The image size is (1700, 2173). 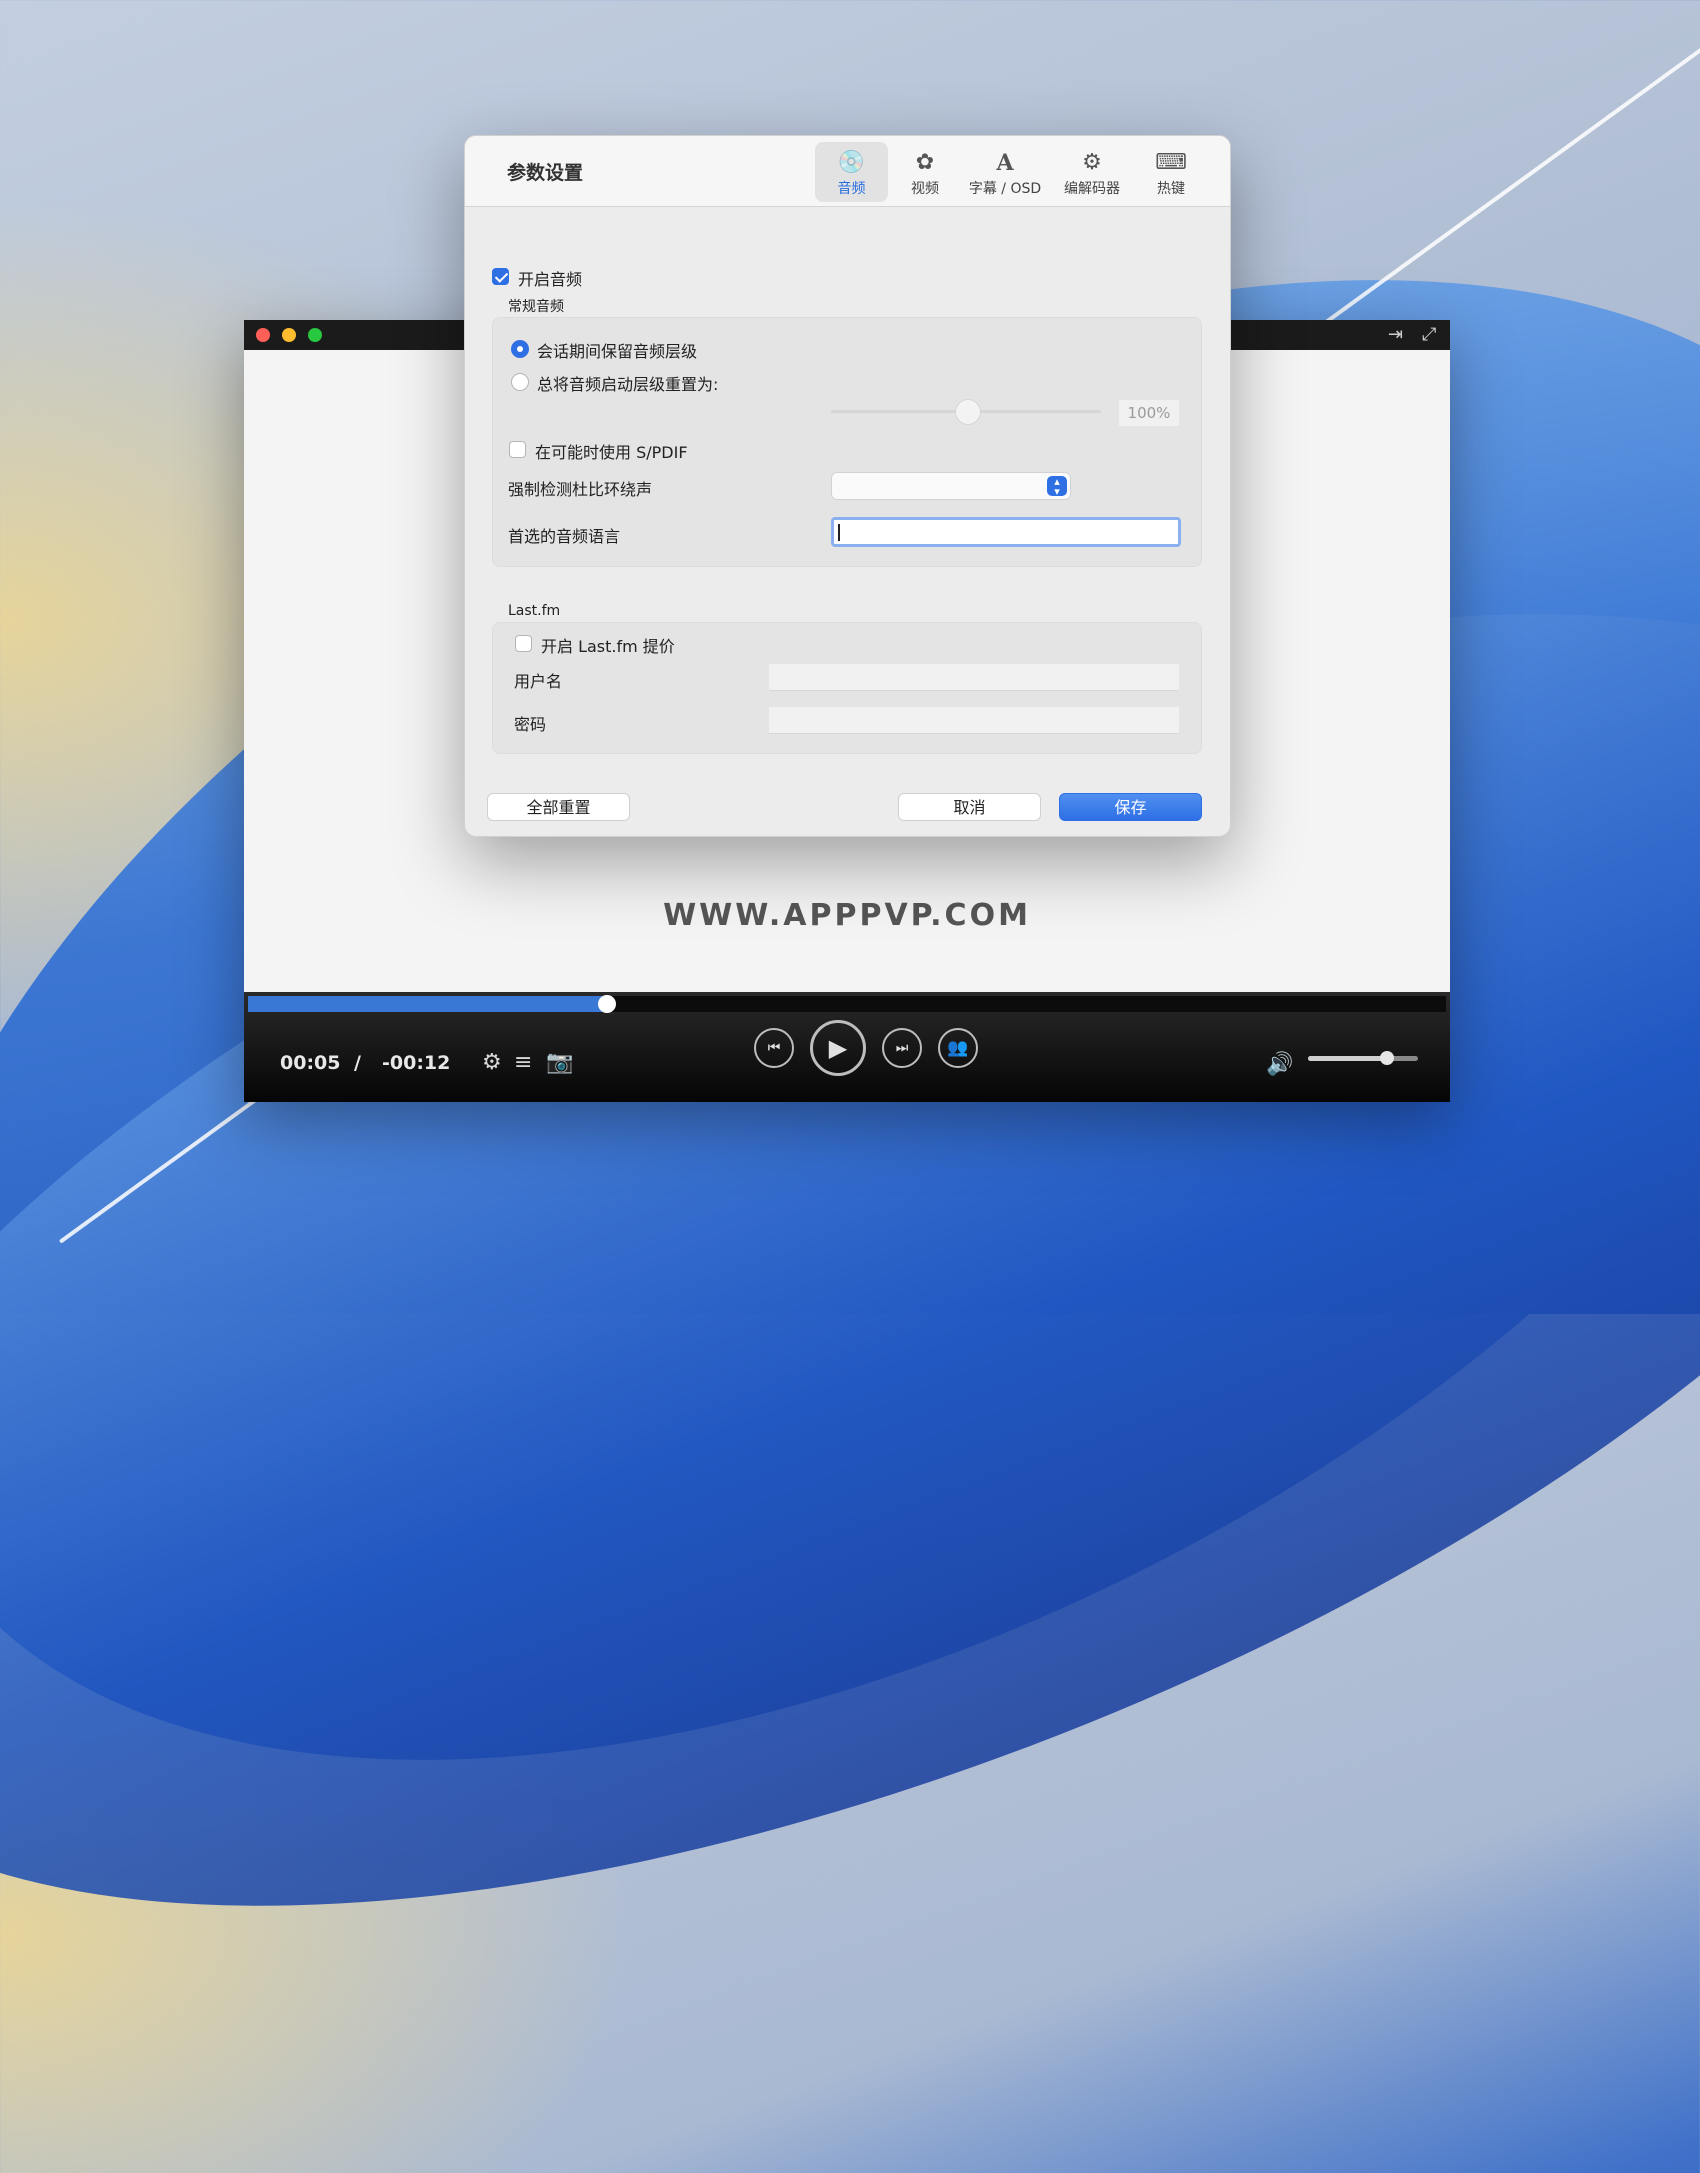 I want to click on tab-label: 编解码器, so click(x=1092, y=189).